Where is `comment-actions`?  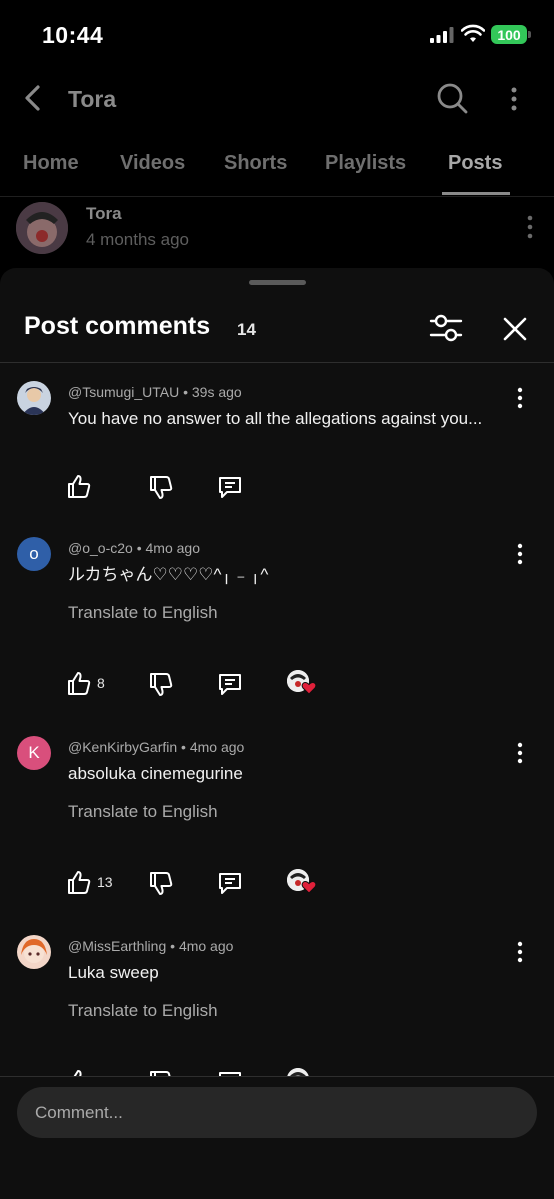 comment-actions is located at coordinates (196, 488).